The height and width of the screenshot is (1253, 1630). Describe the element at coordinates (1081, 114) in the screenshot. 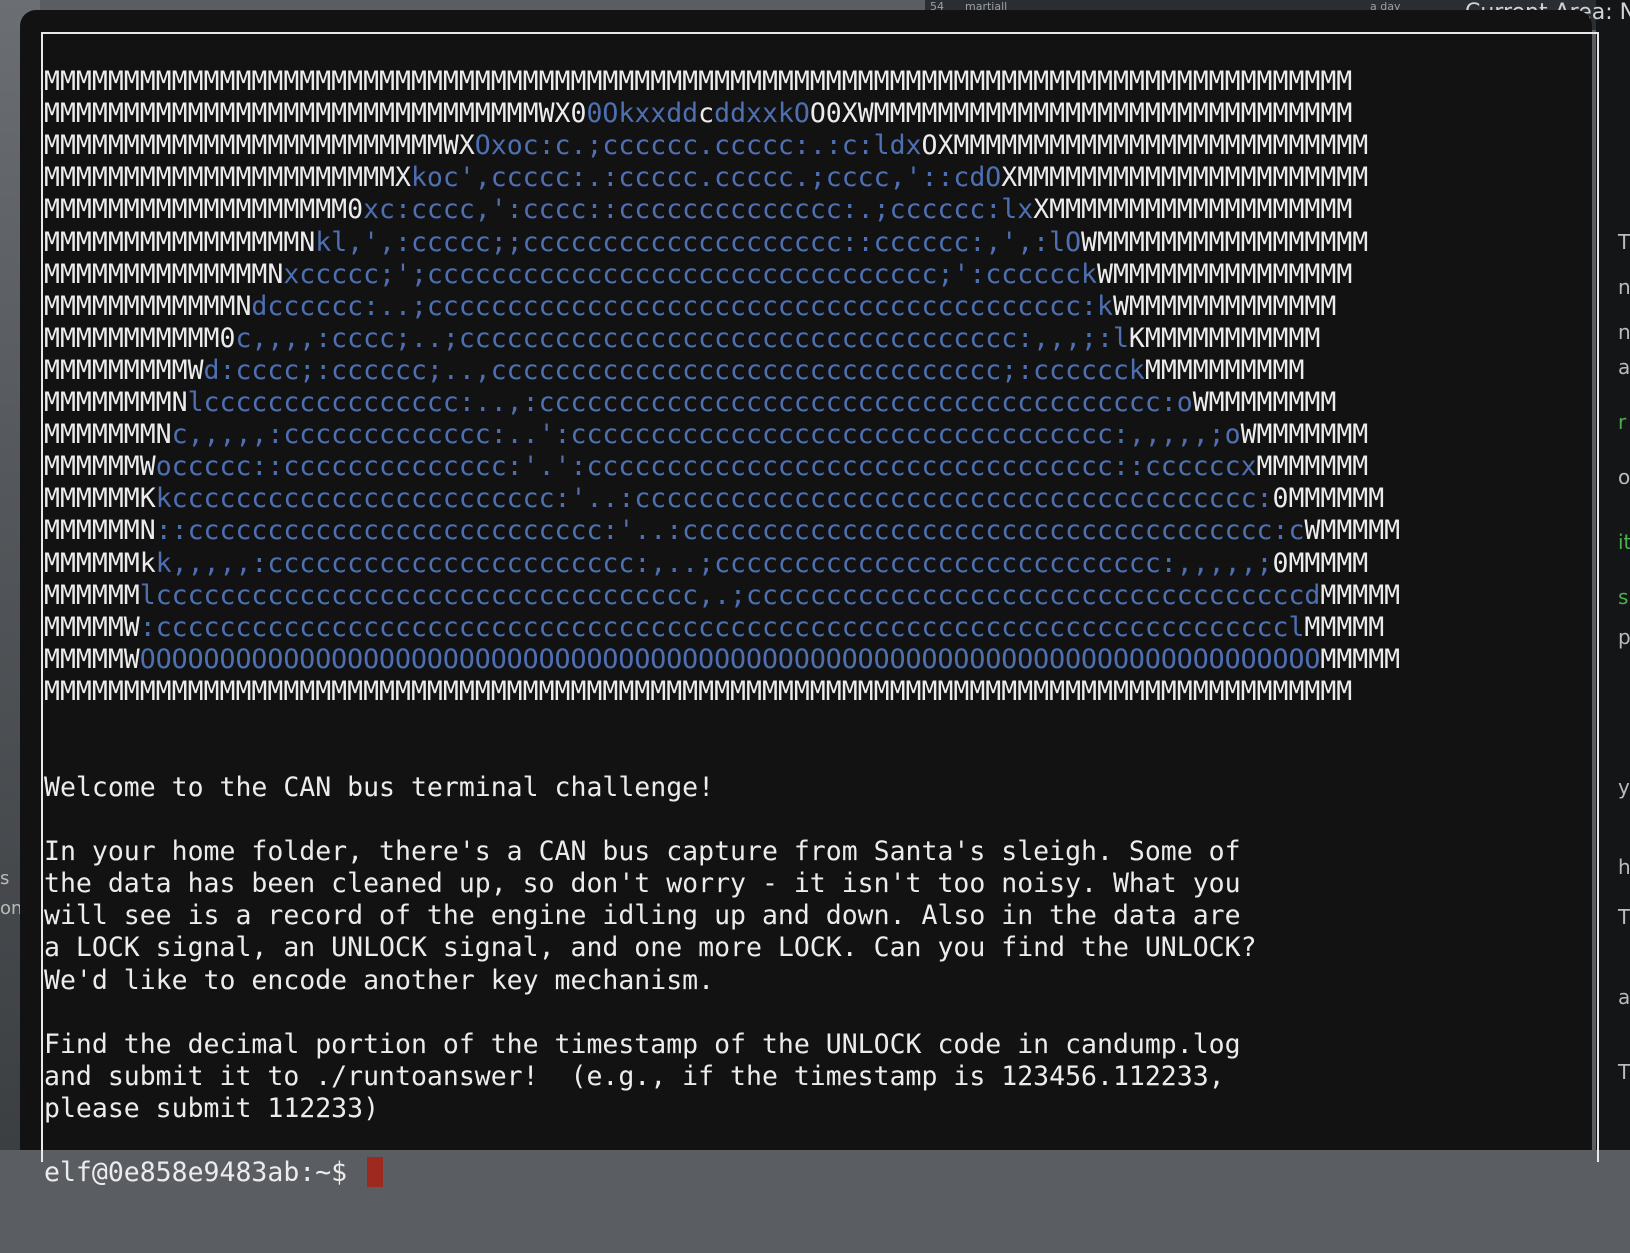

I see `ascii-art-white-segment: O0XWMMMMMMMMMMMMMMMMMMMMMMMMMMMMMM` at that location.